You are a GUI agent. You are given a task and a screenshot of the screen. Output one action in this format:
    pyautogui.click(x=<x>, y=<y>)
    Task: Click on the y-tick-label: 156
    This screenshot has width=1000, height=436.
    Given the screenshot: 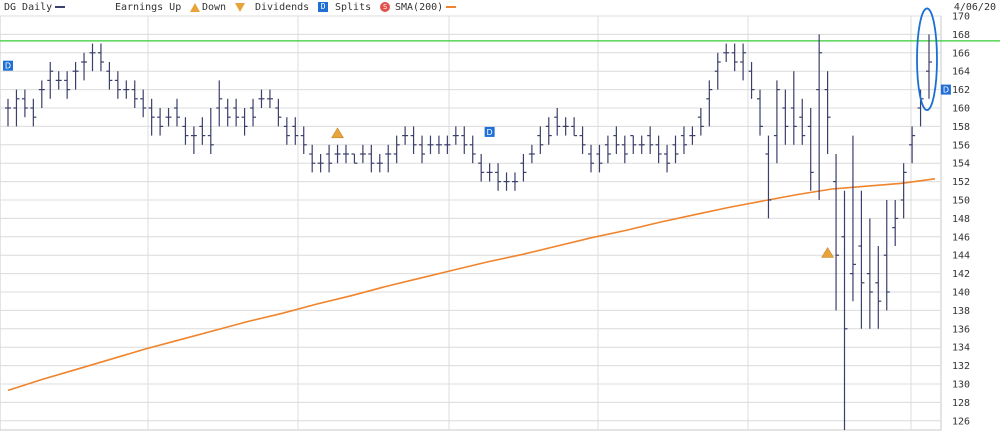 What is the action you would take?
    pyautogui.click(x=961, y=145)
    